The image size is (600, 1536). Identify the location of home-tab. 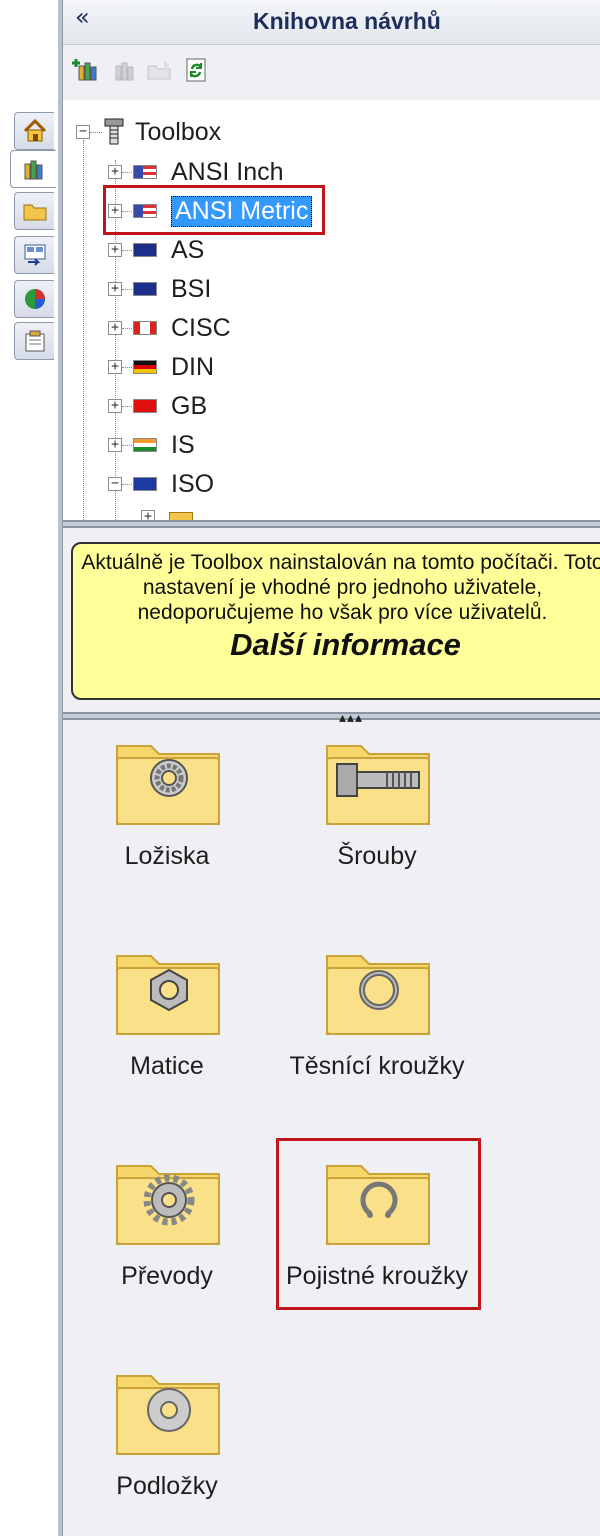
(34, 131).